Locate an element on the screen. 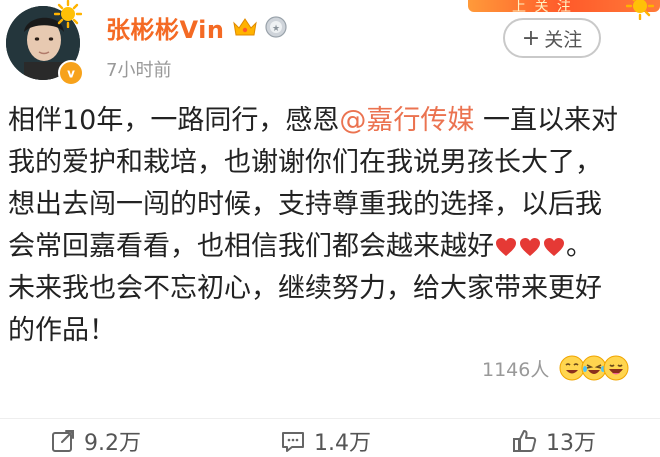 The width and height of the screenshot is (660, 457). repost-button: 9.2万 is located at coordinates (95, 441).